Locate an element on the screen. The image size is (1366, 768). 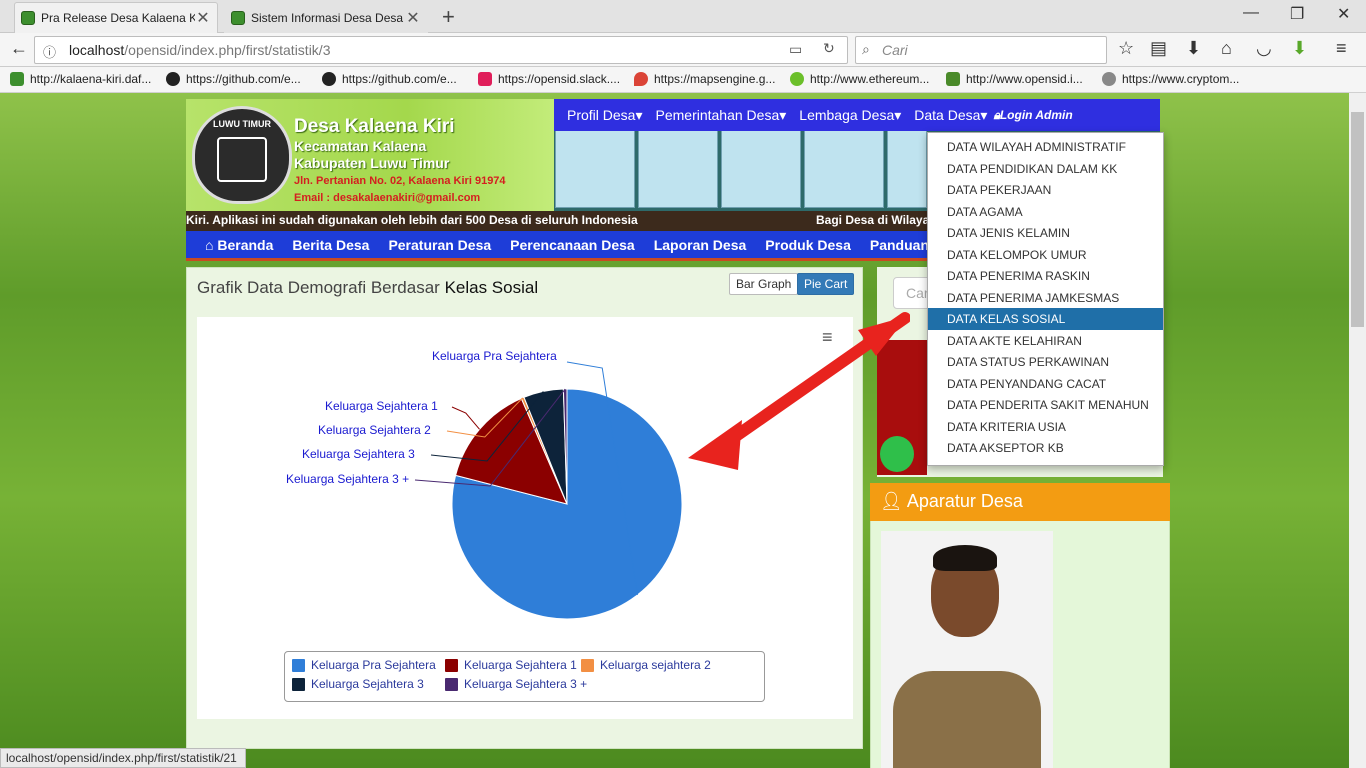
site-name: Desa Kalaena Kiri is located at coordinates (374, 126).